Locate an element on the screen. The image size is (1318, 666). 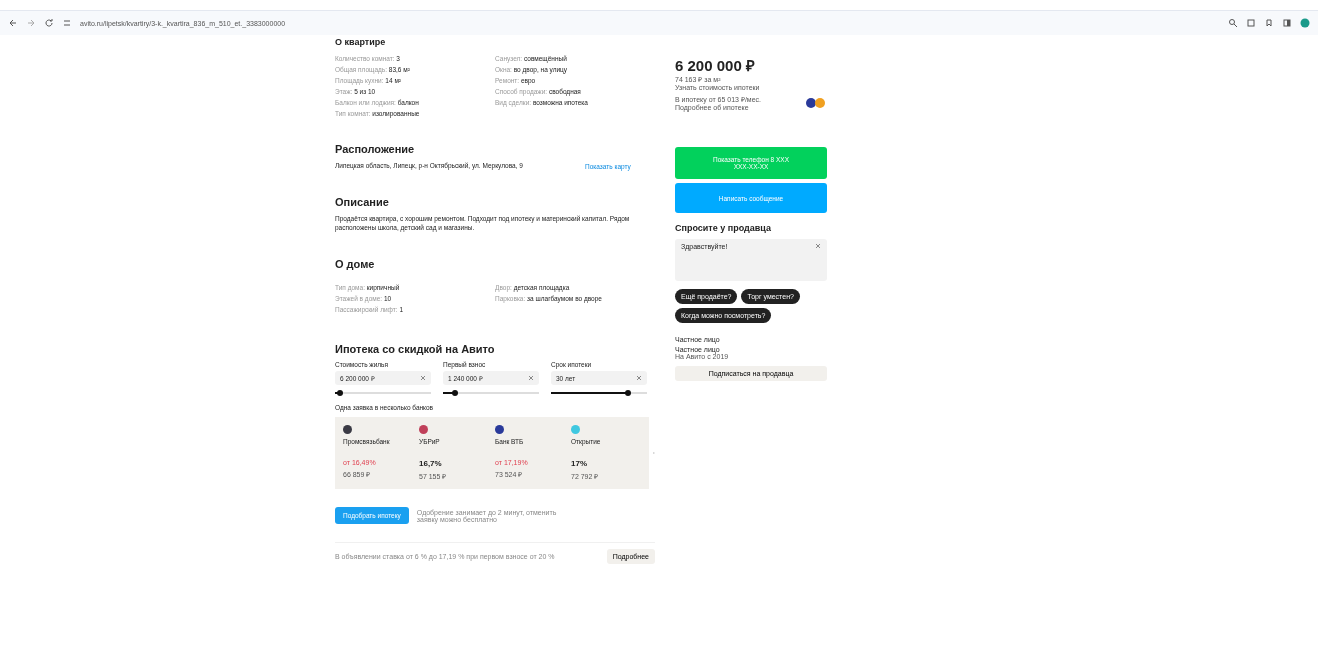
rate-text: 16,7% is located at coordinates (431, 463).